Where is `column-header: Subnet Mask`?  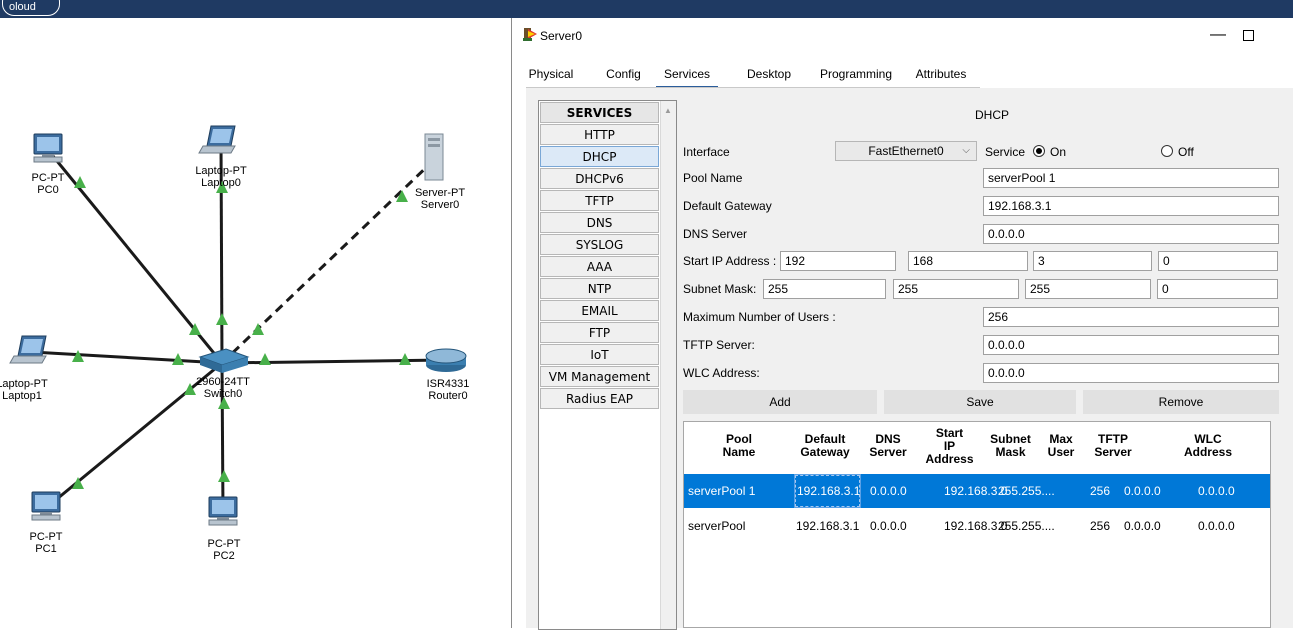
column-header: Subnet Mask is located at coordinates (1010, 446).